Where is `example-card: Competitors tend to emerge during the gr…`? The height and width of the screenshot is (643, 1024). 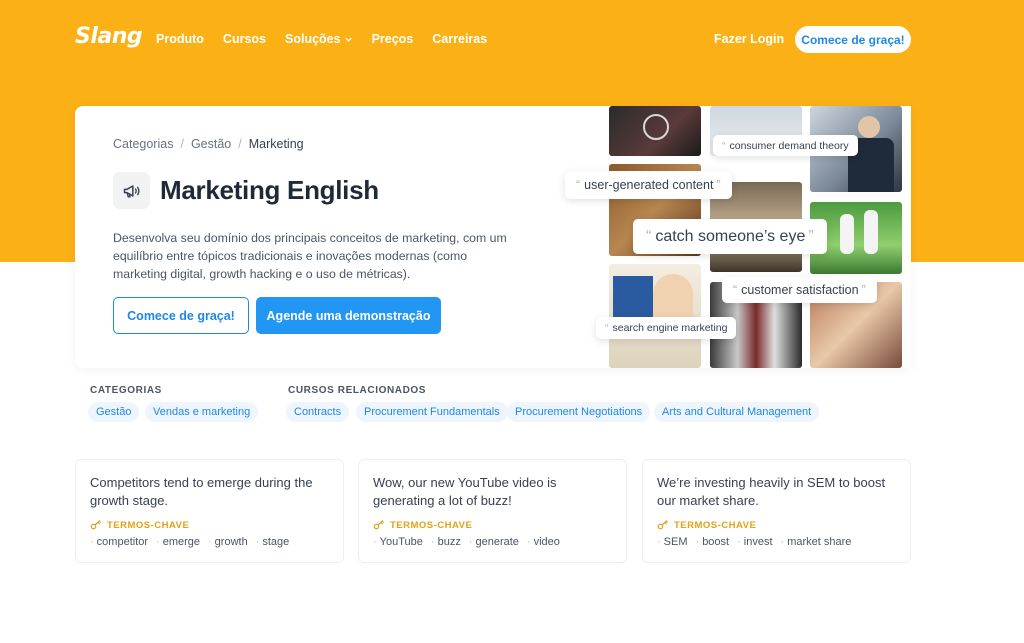
example-card: Competitors tend to emerge during the gr… is located at coordinates (209, 511).